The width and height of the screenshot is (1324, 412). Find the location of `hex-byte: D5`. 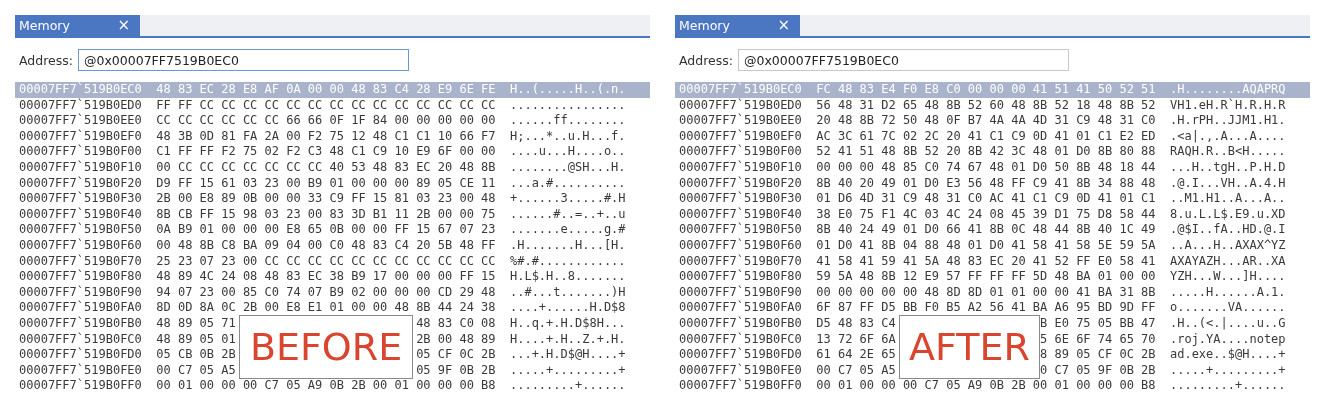

hex-byte: D5 is located at coordinates (823, 323).